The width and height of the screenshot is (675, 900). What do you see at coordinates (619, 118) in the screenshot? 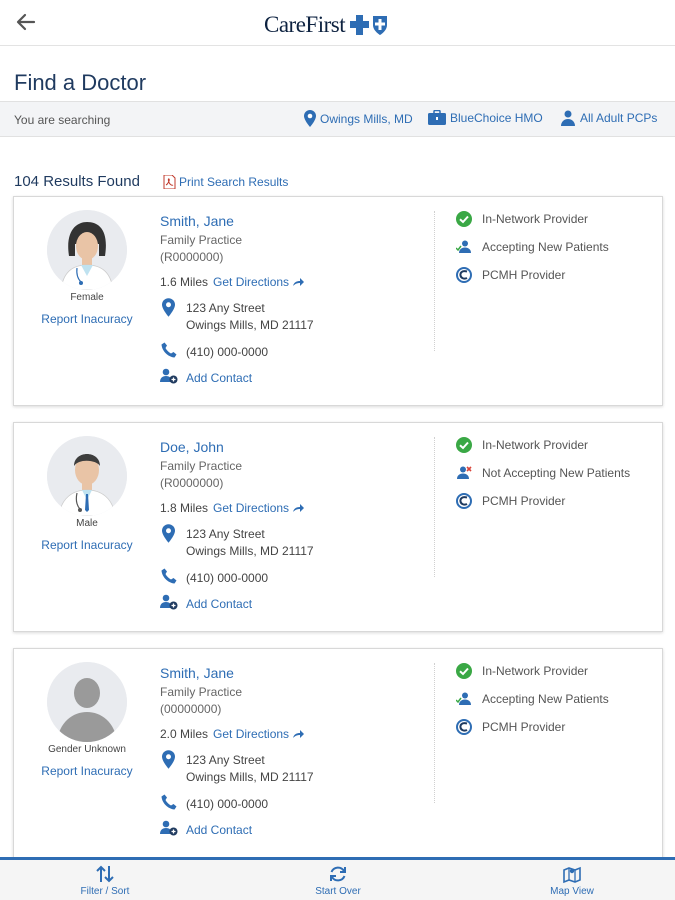
I see `provider-type-label: All Adult PCPs` at bounding box center [619, 118].